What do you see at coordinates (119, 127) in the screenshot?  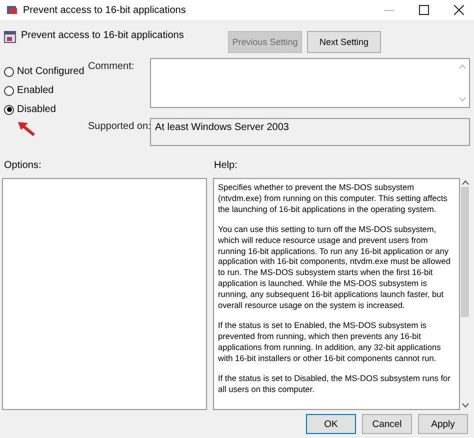 I see `supported-on-label: Supported on:` at bounding box center [119, 127].